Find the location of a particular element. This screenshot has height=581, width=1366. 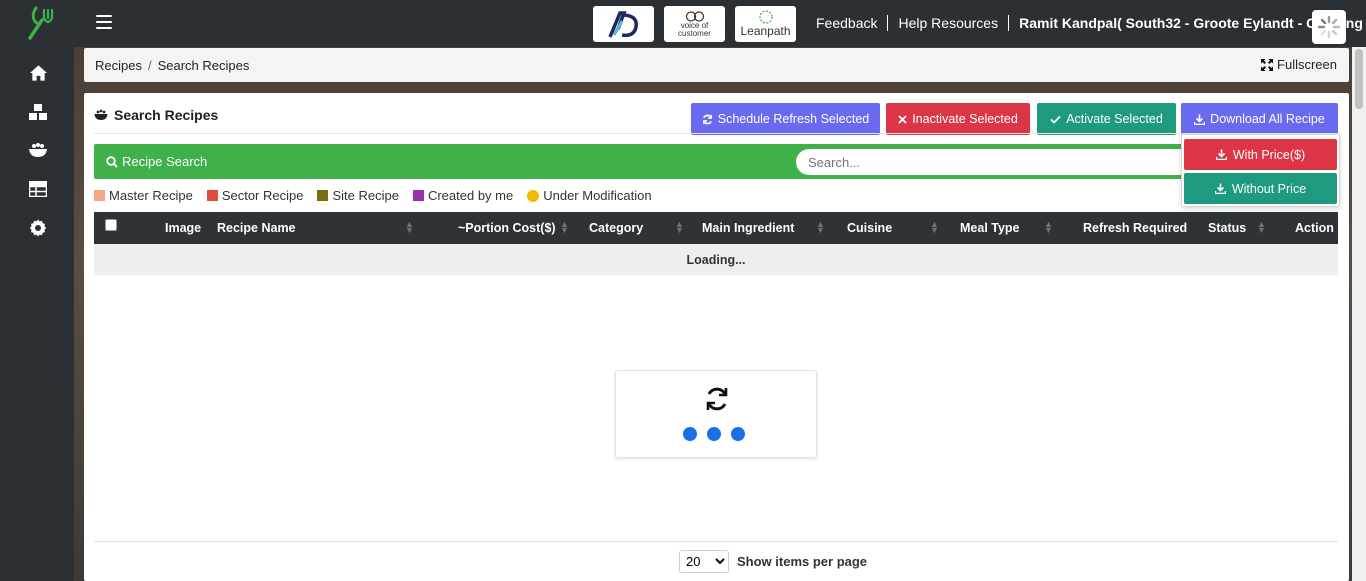

recipe-search-text: Recipe Search is located at coordinates (165, 161).